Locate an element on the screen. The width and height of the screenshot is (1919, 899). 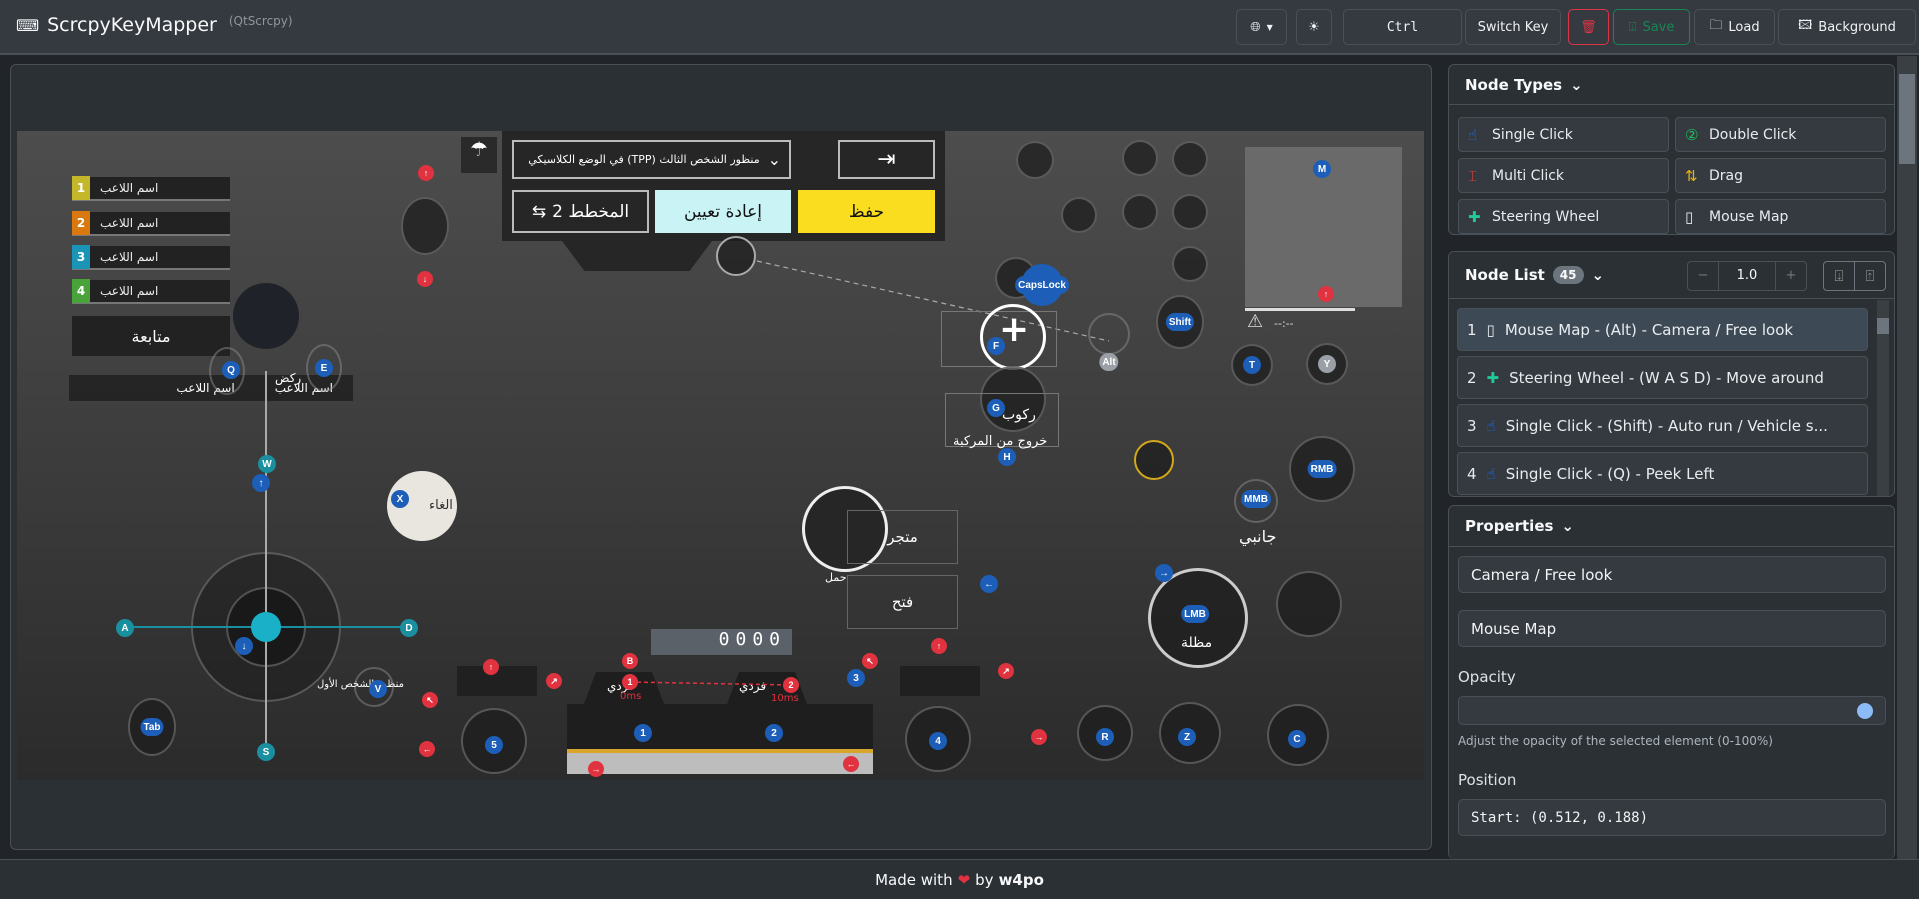
node-type-single-click: ☝ Single Click is located at coordinates (1563, 134).